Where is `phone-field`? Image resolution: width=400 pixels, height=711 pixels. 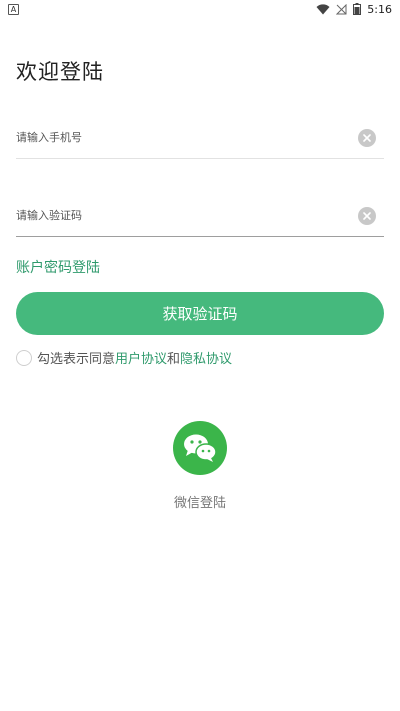
phone-field is located at coordinates (200, 138).